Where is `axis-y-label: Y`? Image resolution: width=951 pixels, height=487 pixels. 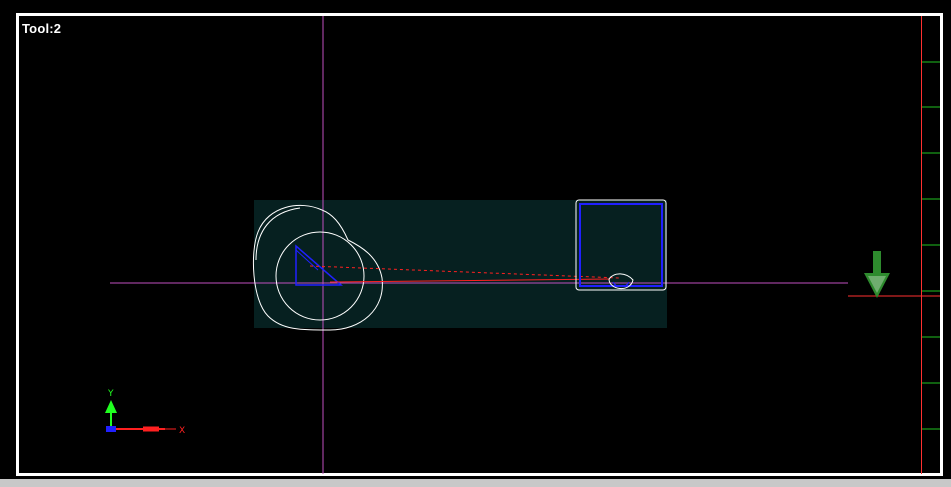 axis-y-label: Y is located at coordinates (110, 394).